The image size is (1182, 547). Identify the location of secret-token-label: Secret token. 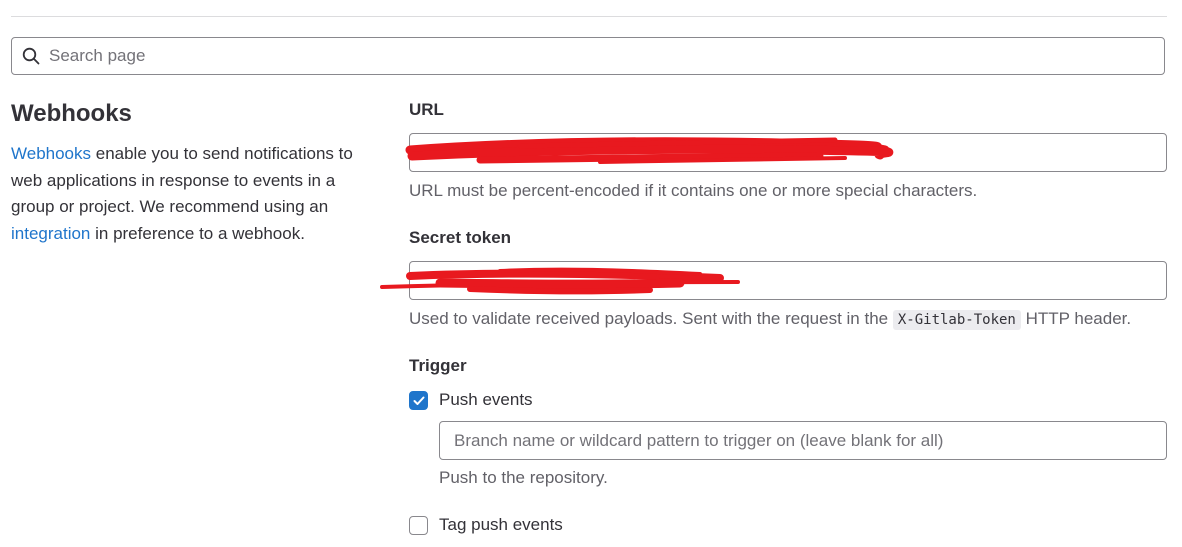
(460, 237).